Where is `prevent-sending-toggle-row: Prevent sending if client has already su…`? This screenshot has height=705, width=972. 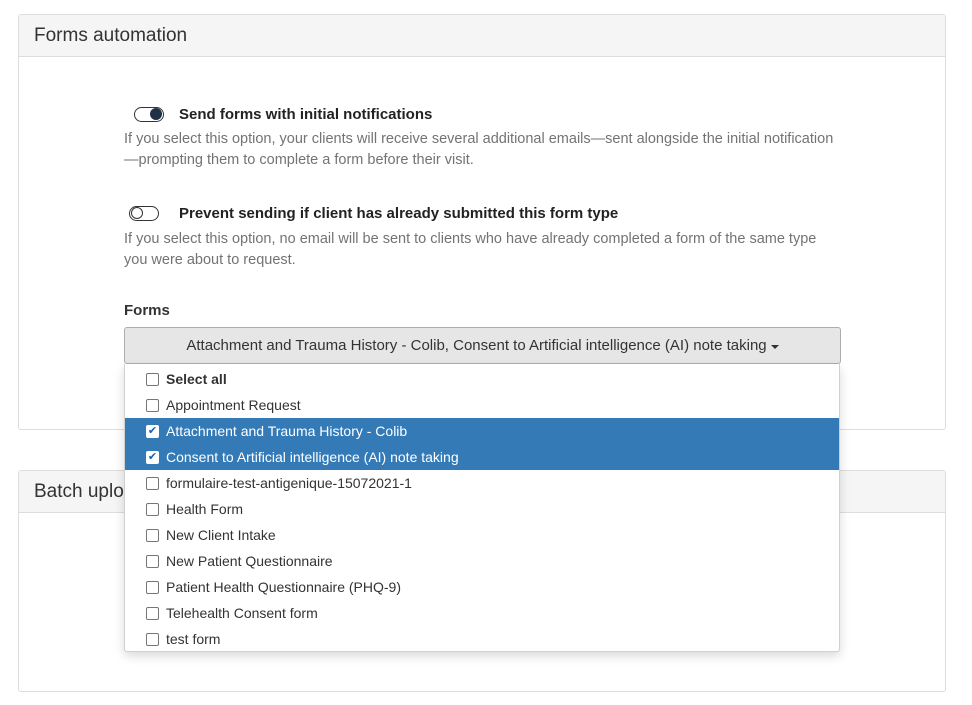
prevent-sending-toggle-row: Prevent sending if client has already su… is located at coordinates (373, 213).